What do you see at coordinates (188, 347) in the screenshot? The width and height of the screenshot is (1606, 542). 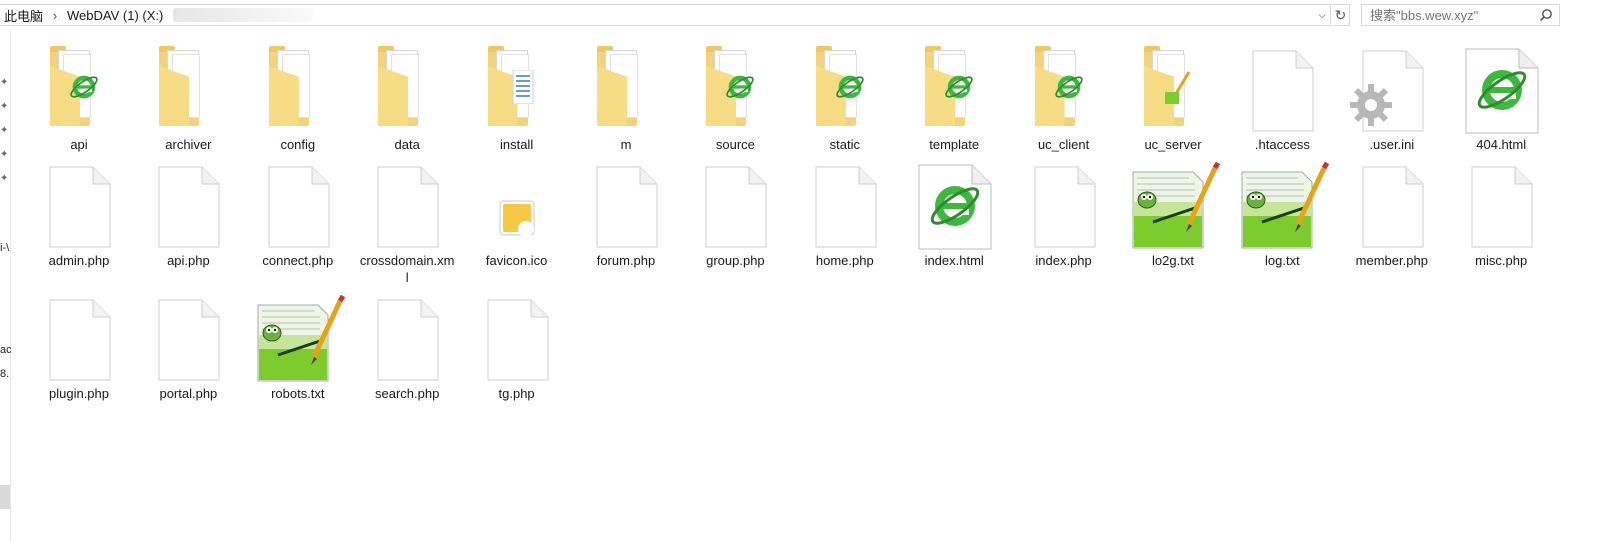 I see `file-item: portal.php` at bounding box center [188, 347].